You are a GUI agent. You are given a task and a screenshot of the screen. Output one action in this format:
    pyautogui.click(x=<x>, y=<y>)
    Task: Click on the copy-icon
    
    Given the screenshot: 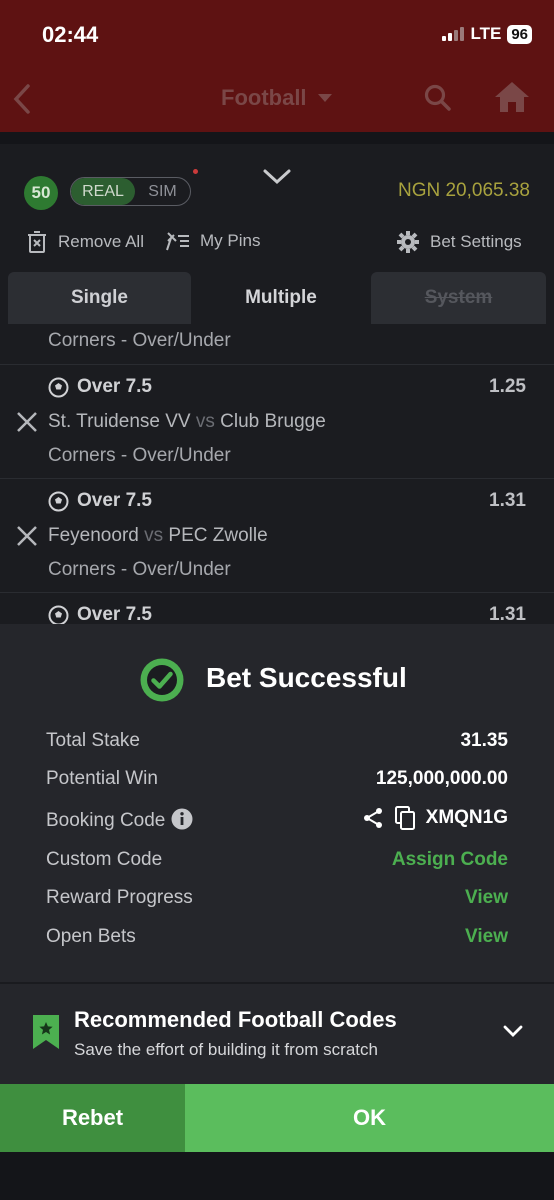 What is the action you would take?
    pyautogui.click(x=405, y=818)
    